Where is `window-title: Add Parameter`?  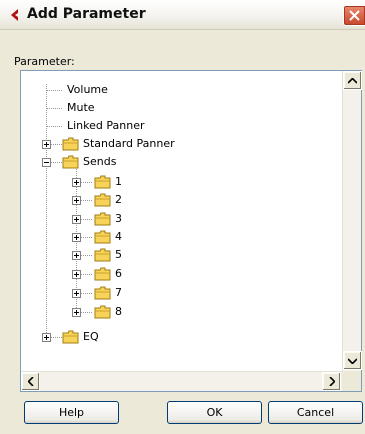 window-title: Add Parameter is located at coordinates (86, 14).